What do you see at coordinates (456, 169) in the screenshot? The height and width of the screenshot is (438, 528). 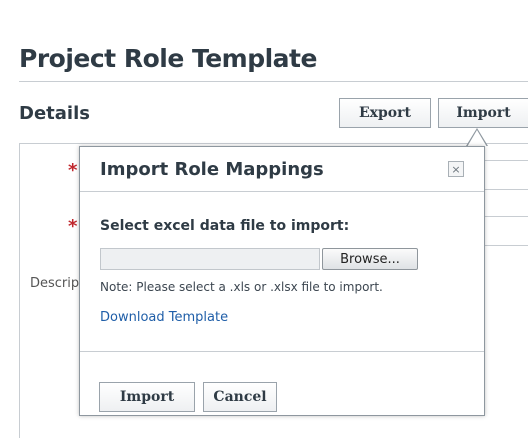 I see `close-icon: ×` at bounding box center [456, 169].